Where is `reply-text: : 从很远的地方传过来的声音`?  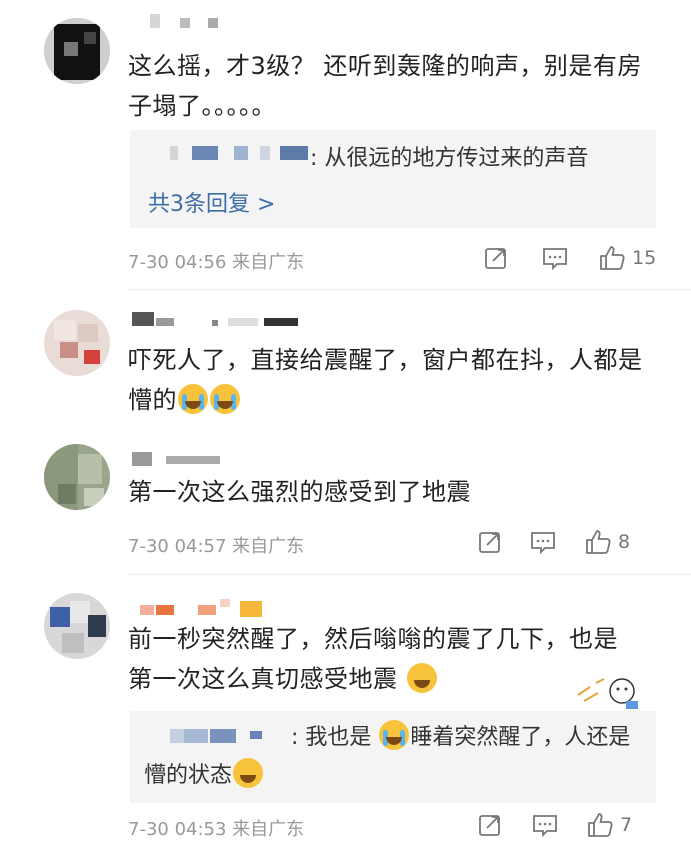 reply-text: : 从很远的地方传过来的声音 is located at coordinates (449, 158).